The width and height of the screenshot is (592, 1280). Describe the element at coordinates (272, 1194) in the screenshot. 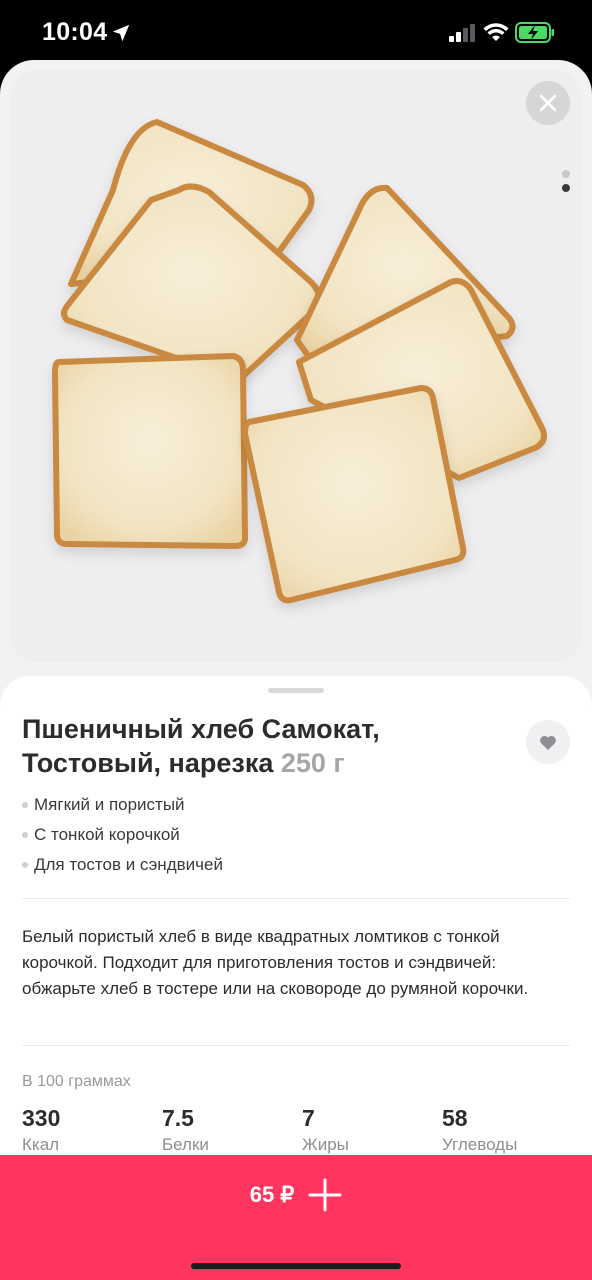

I see `price-label: 65 ₽` at that location.